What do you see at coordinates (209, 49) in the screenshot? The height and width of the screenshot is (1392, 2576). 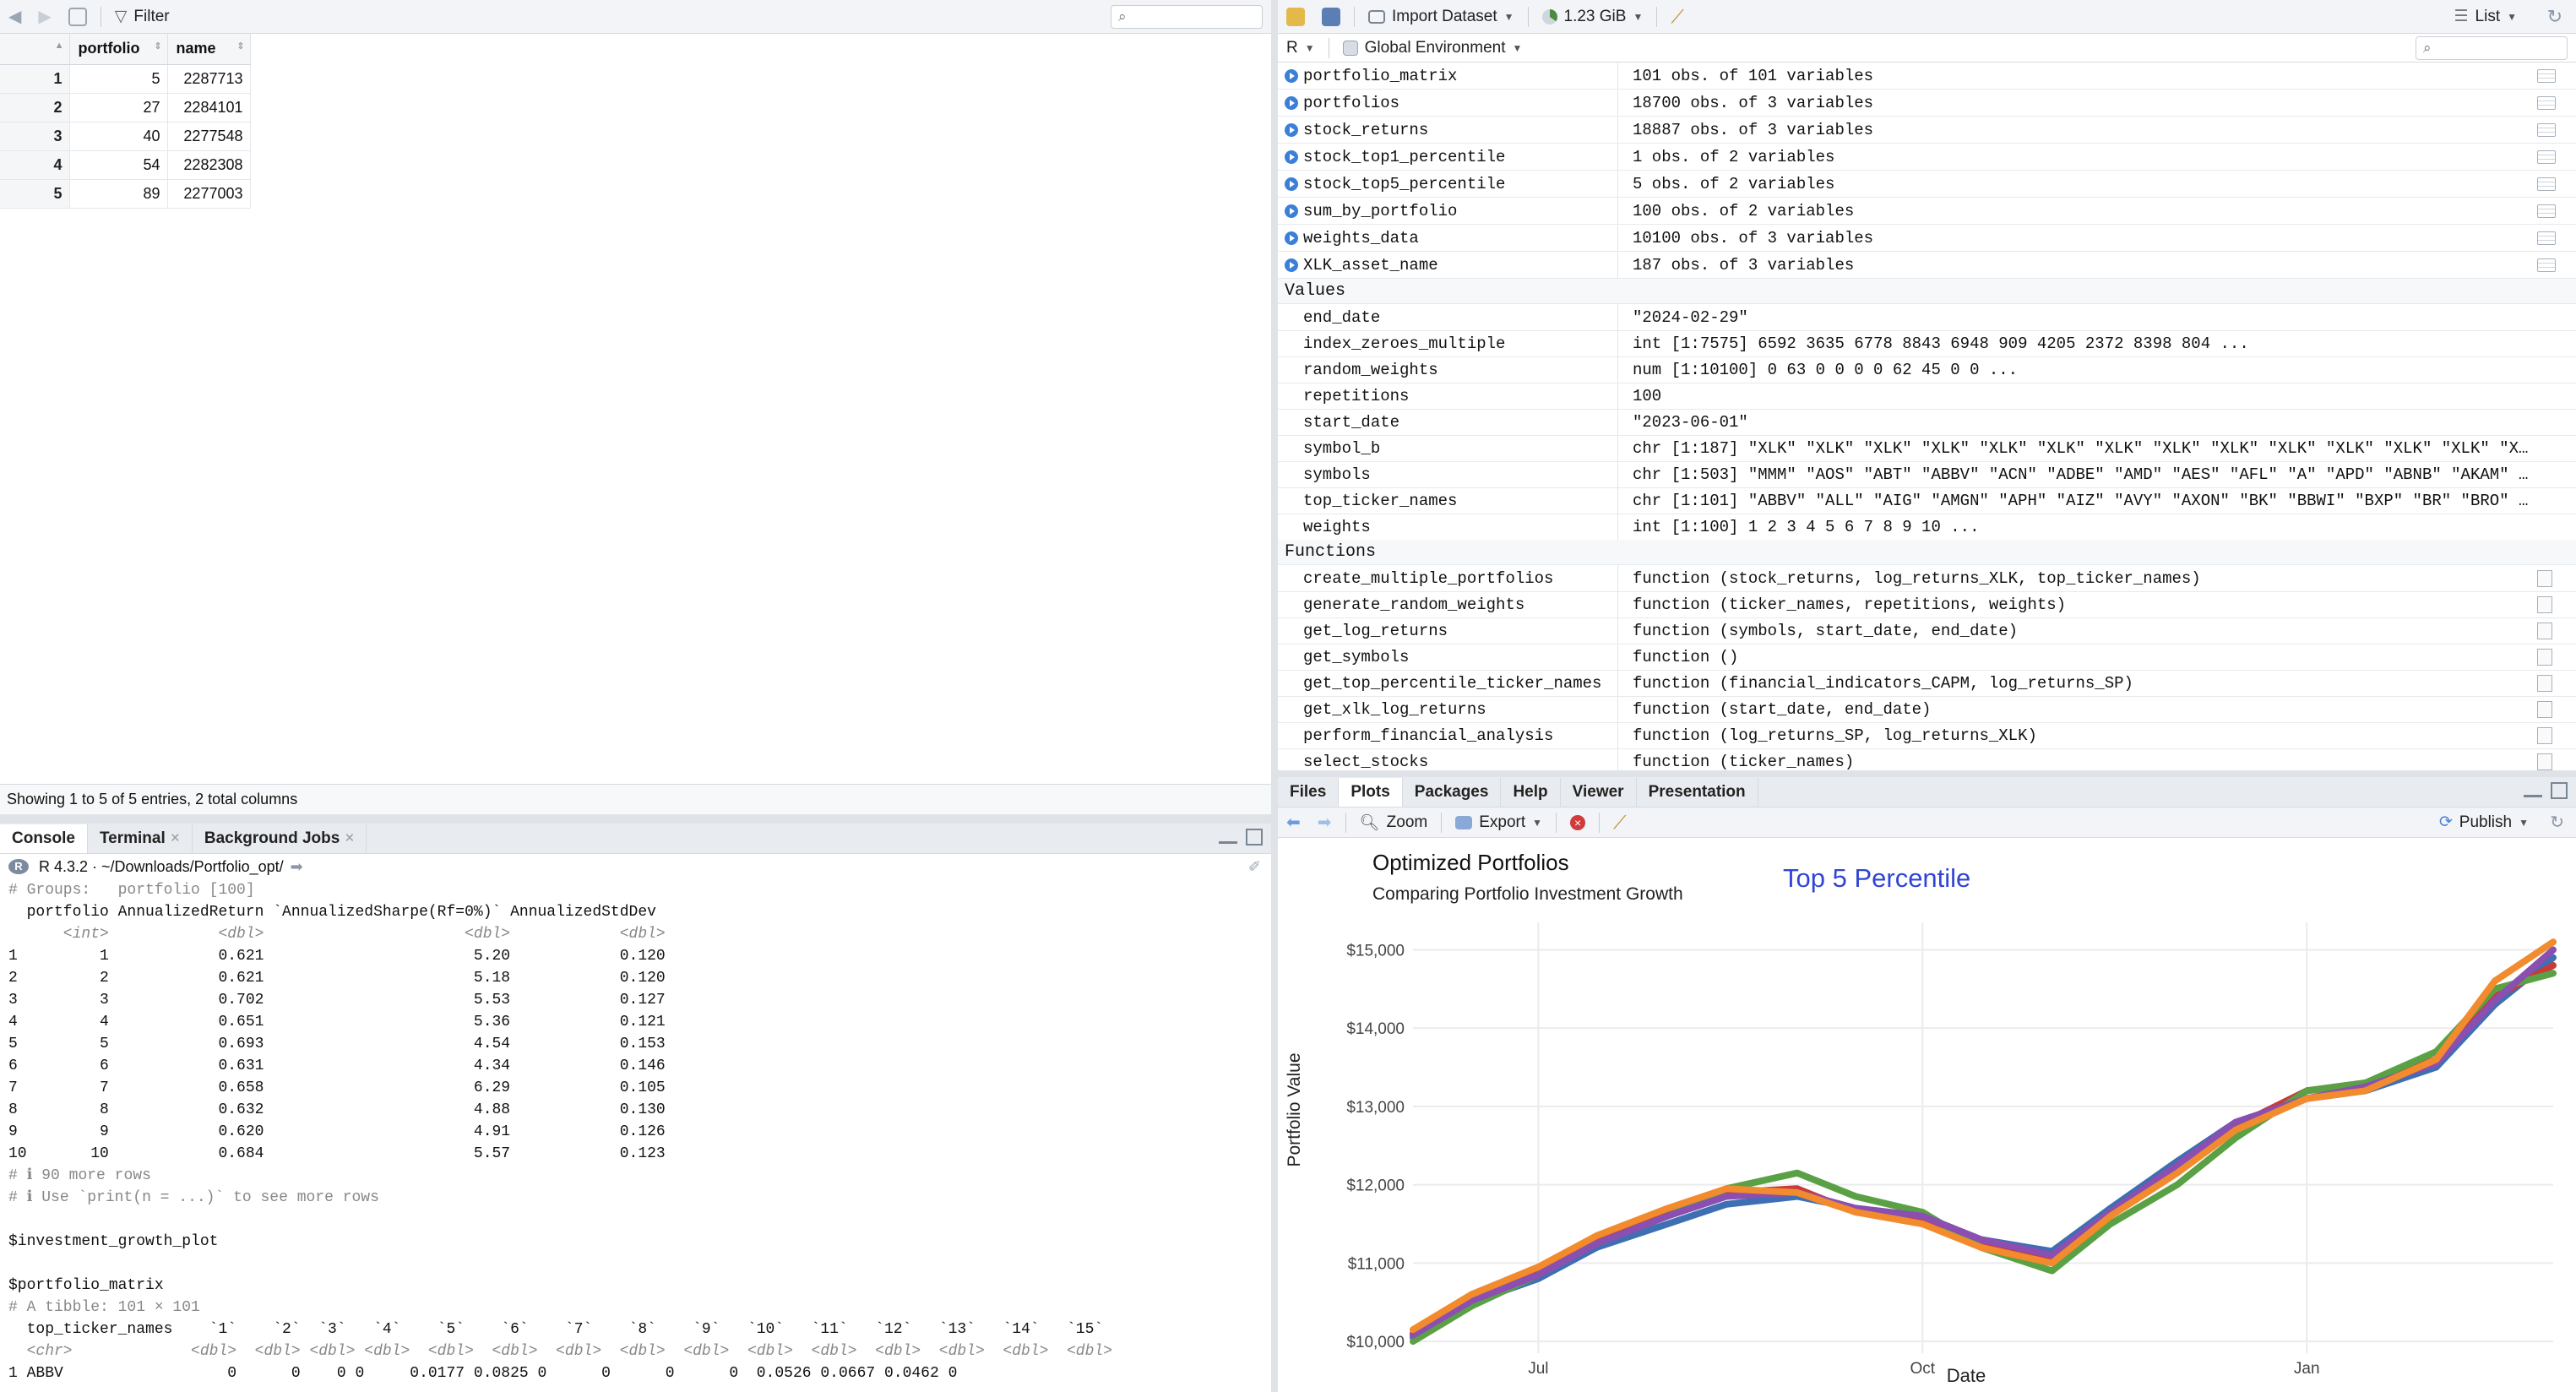 I see `column-header-name: name ⇕` at bounding box center [209, 49].